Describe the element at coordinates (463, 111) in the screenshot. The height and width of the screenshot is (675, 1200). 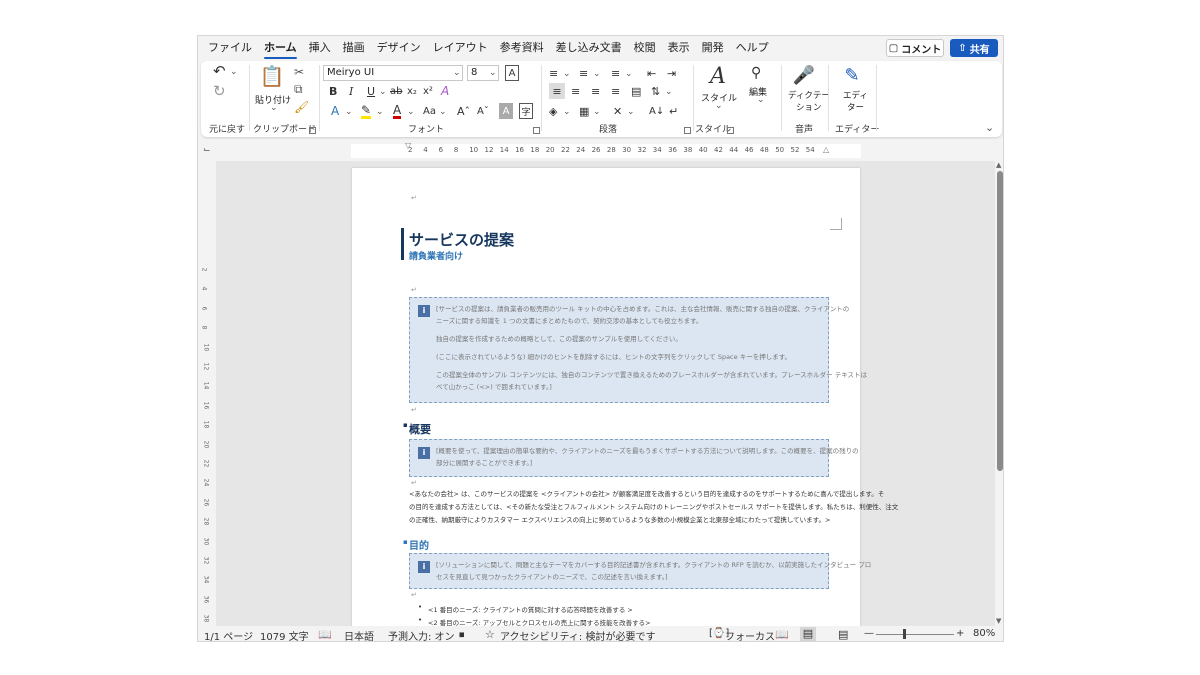
I see `grow-font-icon: Aˆ` at that location.